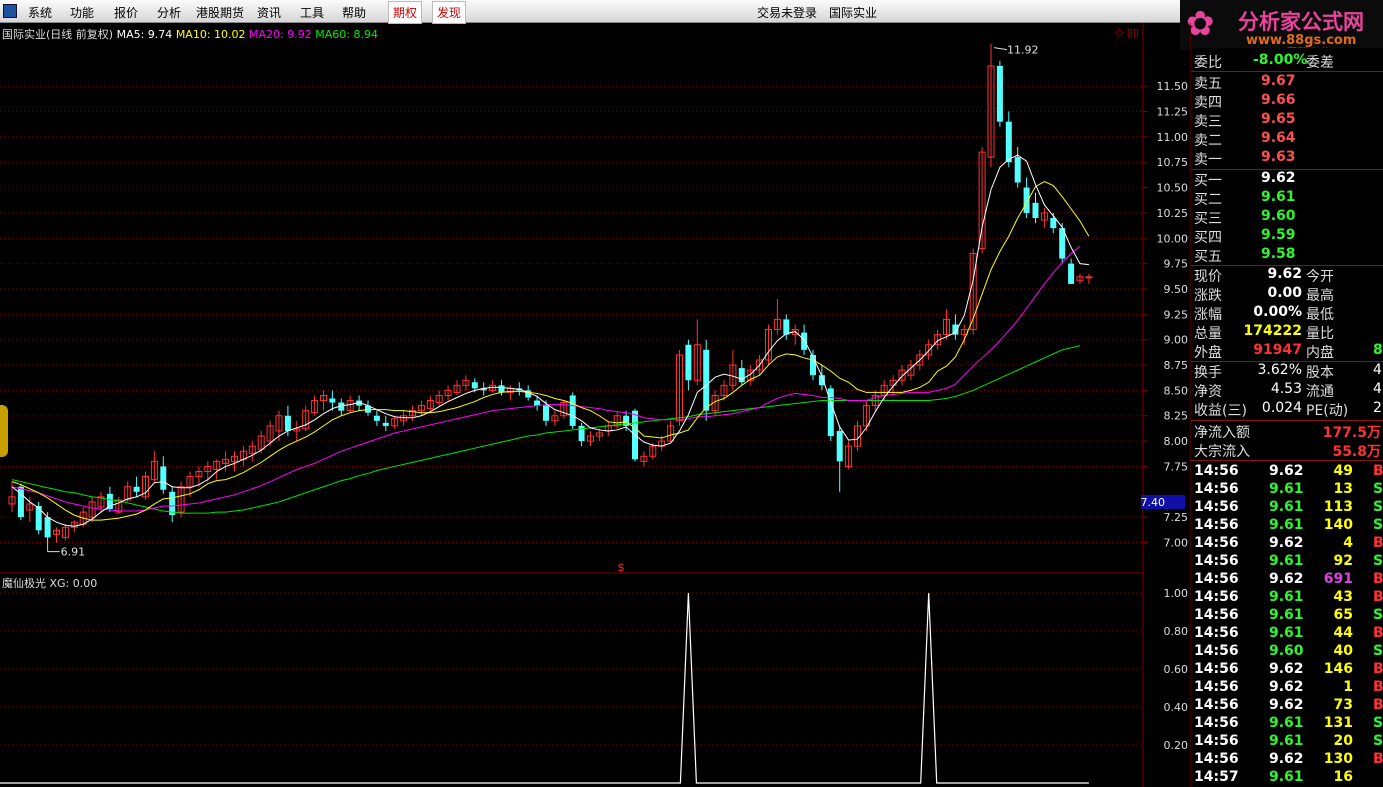  I want to click on separator-line, so click(1287, 420).